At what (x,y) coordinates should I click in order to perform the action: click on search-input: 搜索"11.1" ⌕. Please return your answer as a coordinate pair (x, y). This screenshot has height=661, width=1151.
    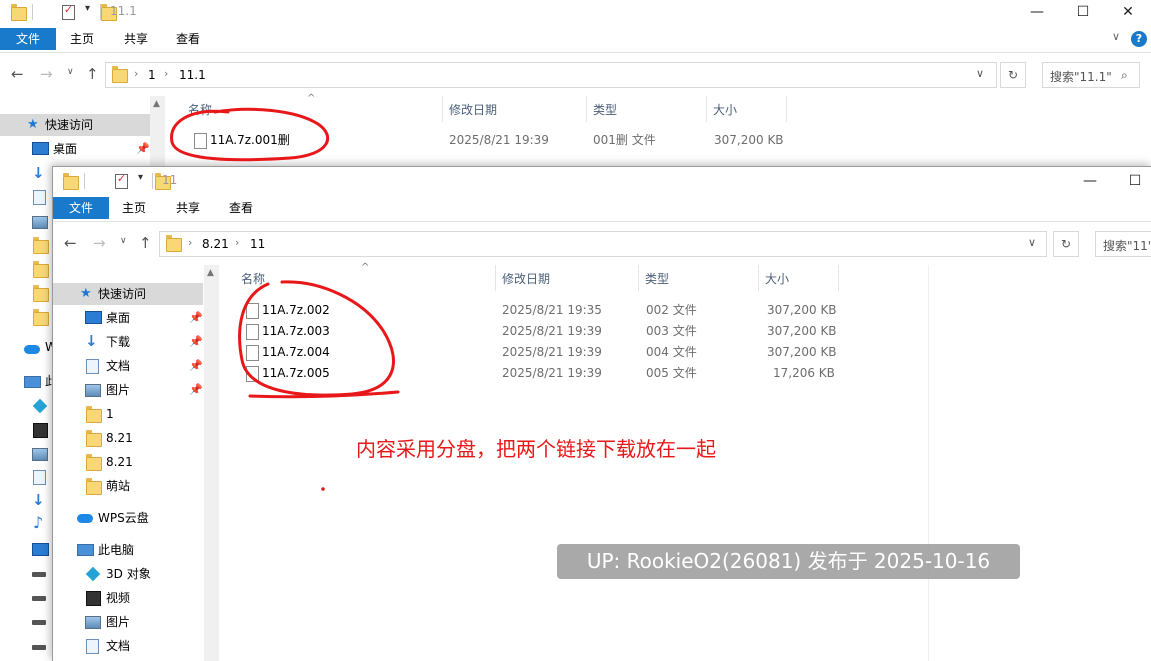
    Looking at the image, I should click on (1091, 75).